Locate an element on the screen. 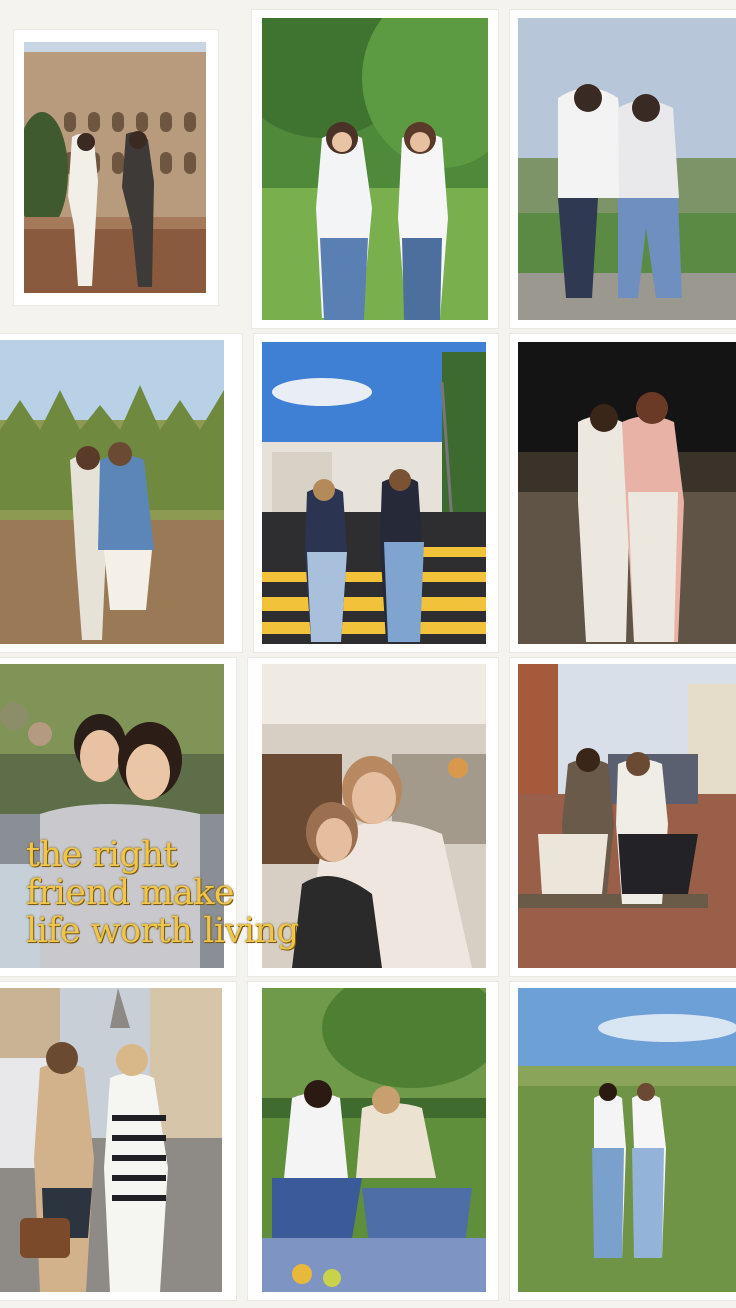  valley-view-photo is located at coordinates (627, 169).